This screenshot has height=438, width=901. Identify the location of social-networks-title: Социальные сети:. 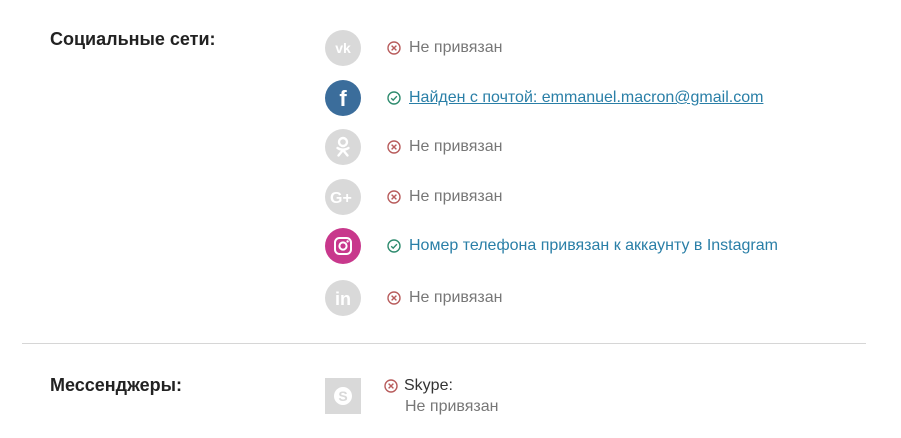
(133, 39).